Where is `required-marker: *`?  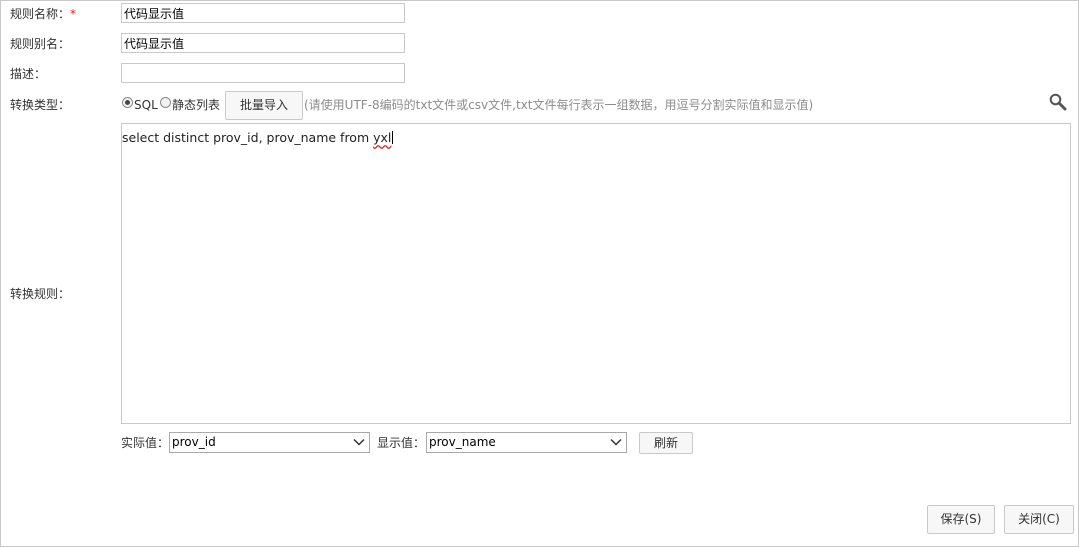
required-marker: * is located at coordinates (73, 14).